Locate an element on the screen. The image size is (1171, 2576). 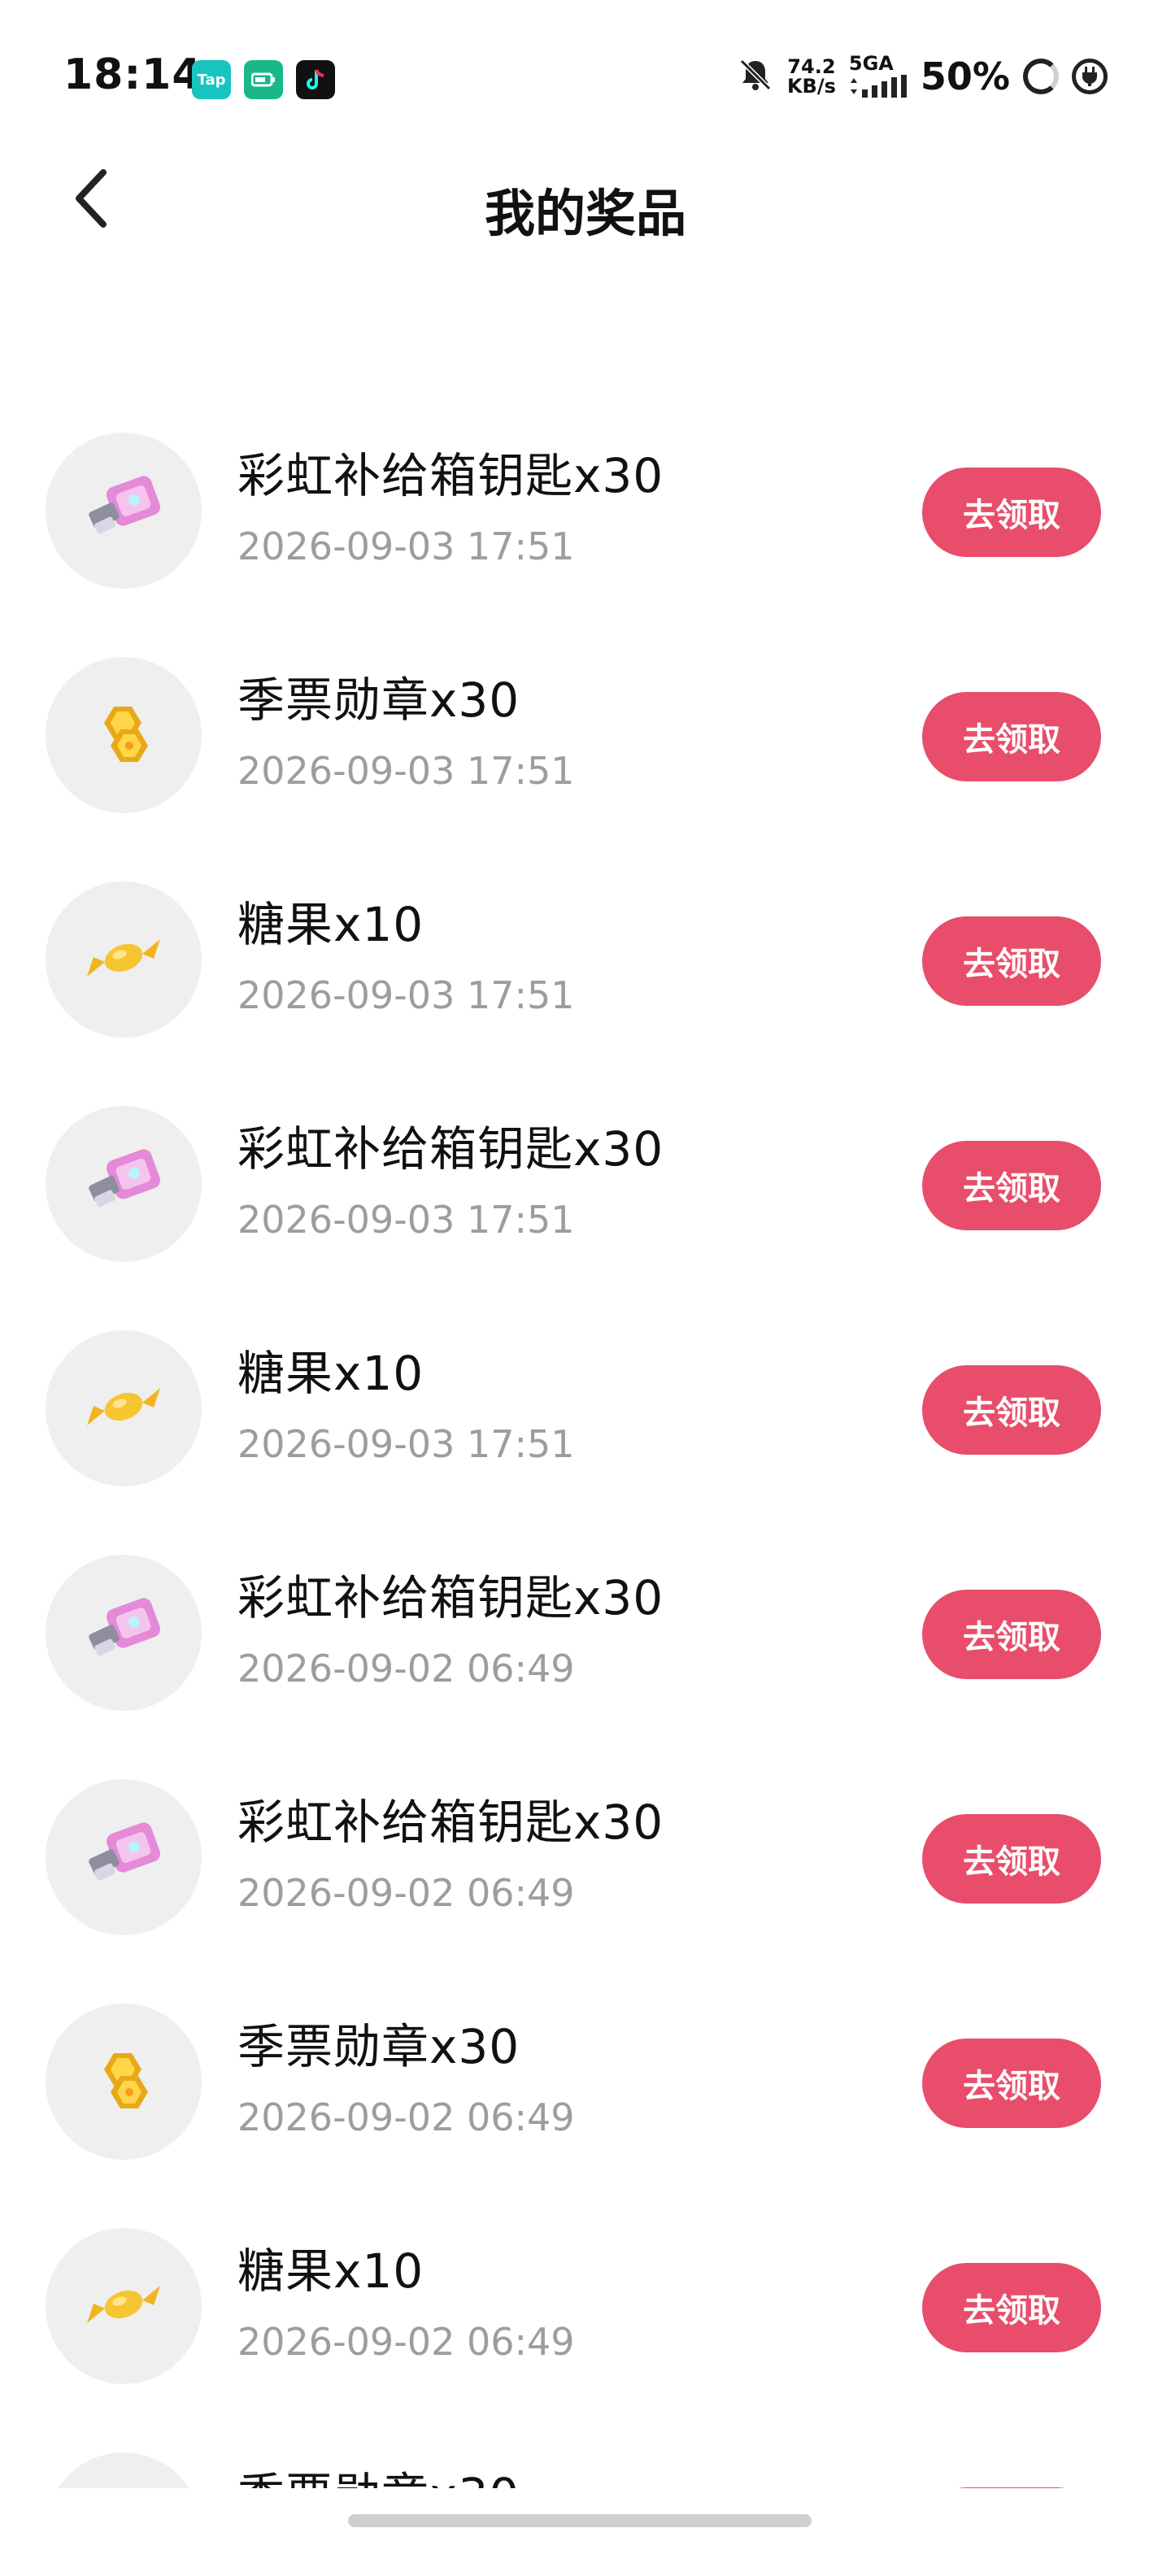
network-type: 5GA is located at coordinates (871, 64).